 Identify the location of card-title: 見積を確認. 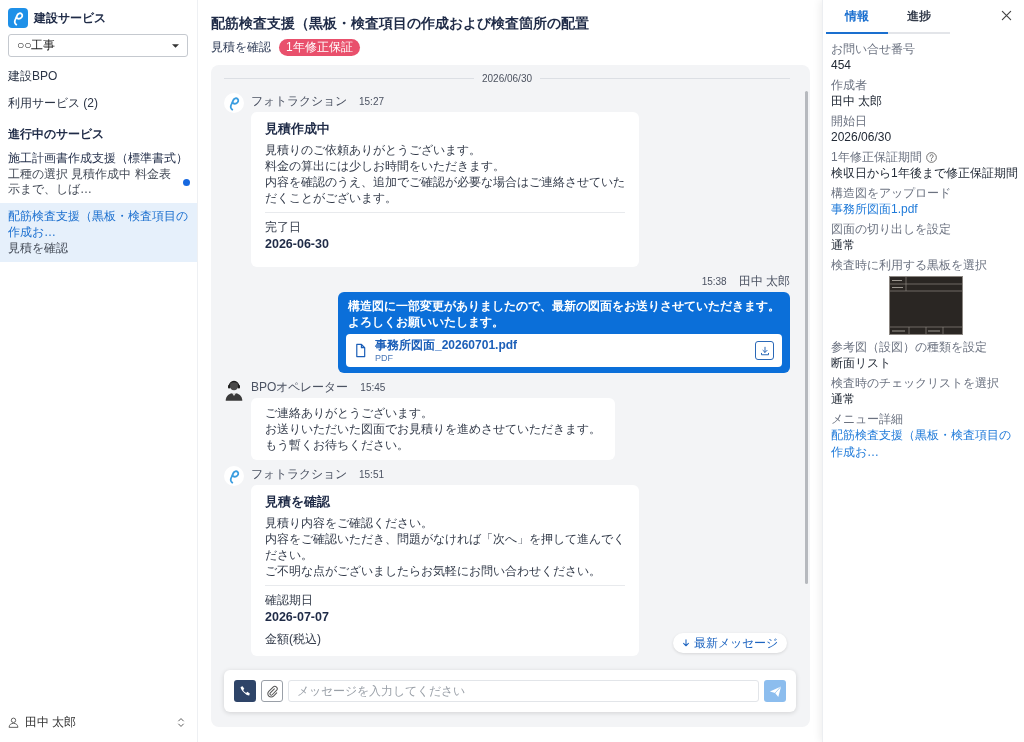
(298, 502).